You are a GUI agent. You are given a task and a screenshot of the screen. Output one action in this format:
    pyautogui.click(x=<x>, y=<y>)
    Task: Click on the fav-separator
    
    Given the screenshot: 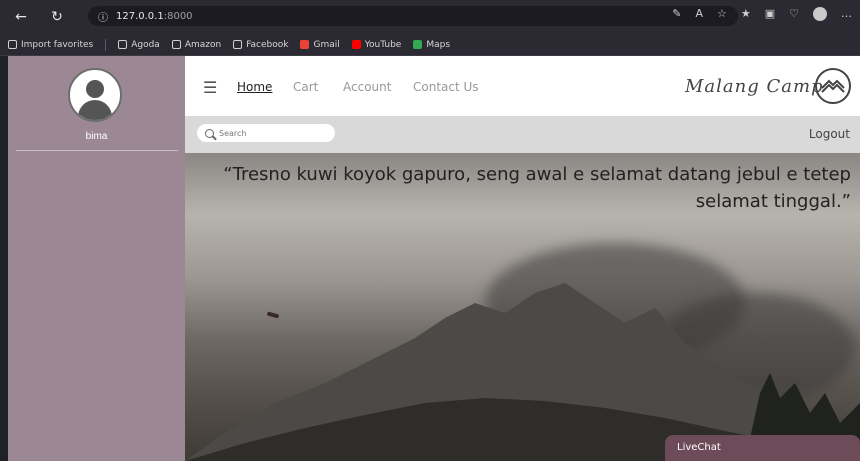 What is the action you would take?
    pyautogui.click(x=106, y=44)
    